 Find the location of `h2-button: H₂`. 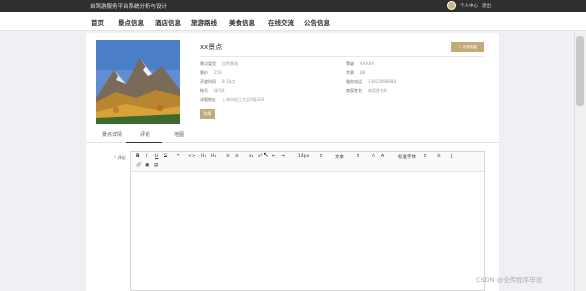

h2-button: H₂ is located at coordinates (213, 156).